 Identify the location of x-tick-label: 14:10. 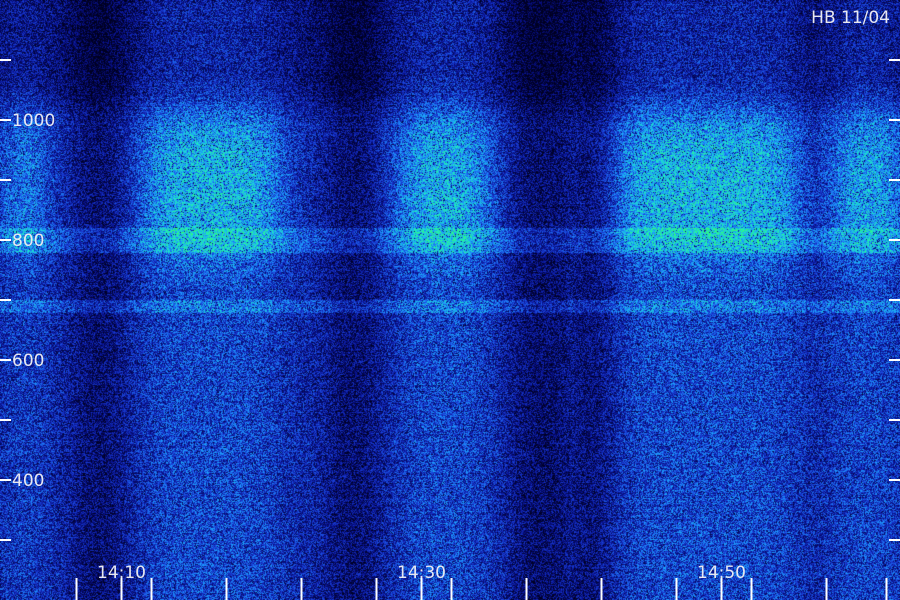
(121, 573).